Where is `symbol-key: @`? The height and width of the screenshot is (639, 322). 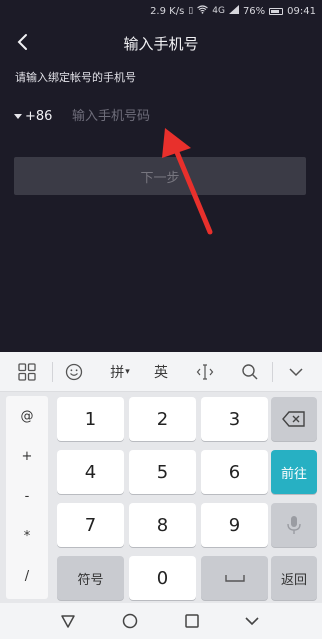
symbol-key: @ is located at coordinates (27, 416).